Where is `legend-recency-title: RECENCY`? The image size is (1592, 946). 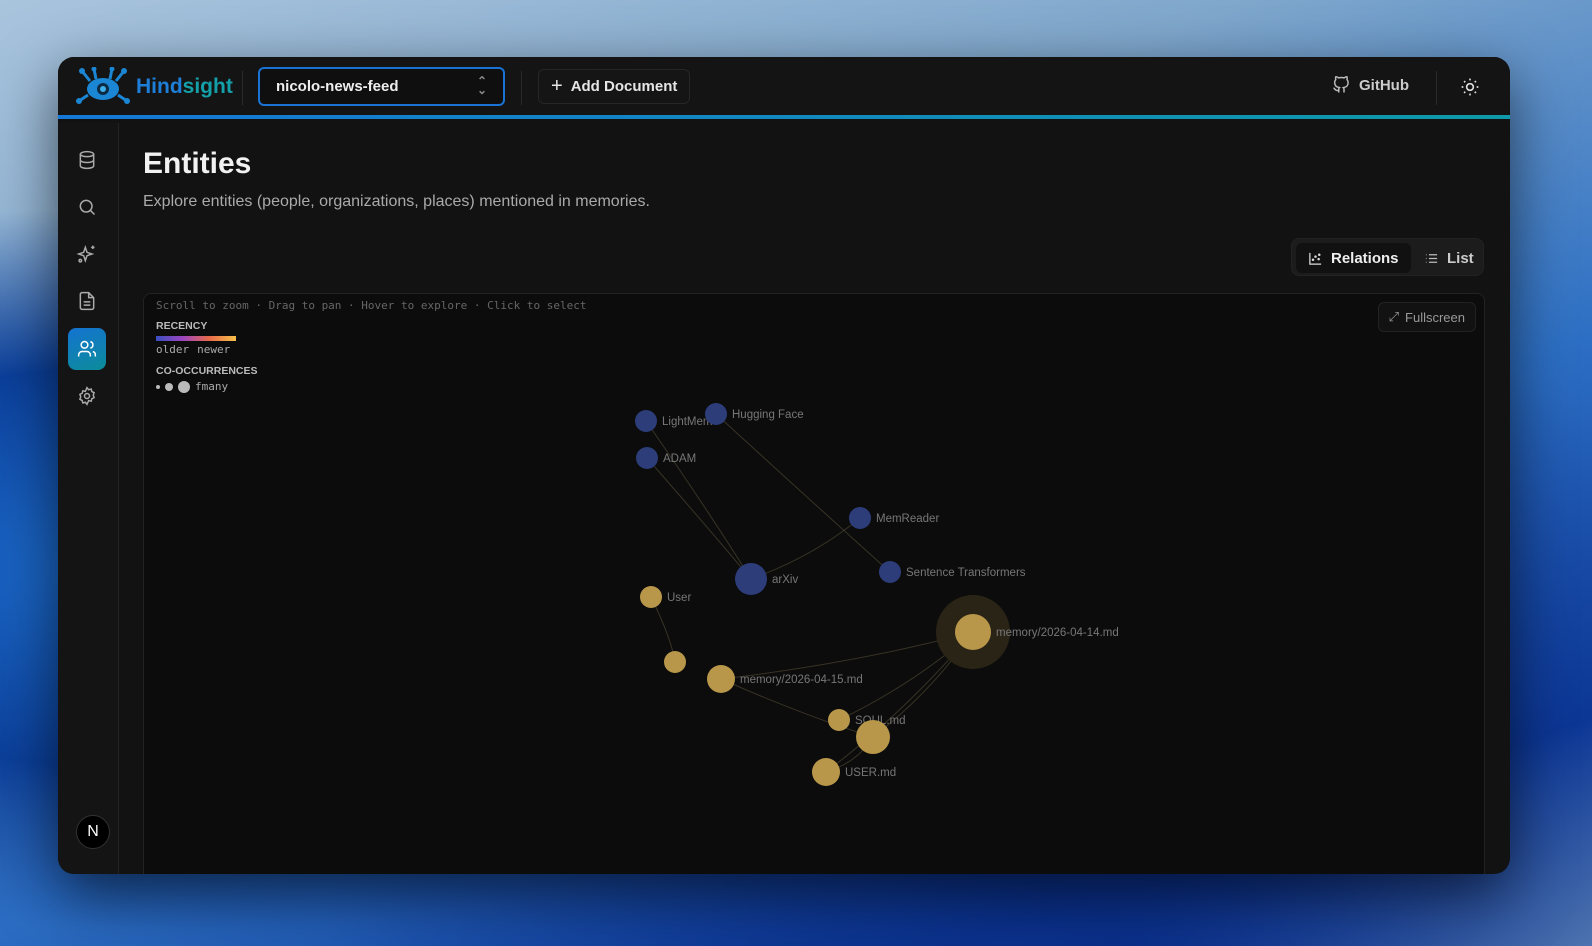
legend-recency-title: RECENCY is located at coordinates (182, 326).